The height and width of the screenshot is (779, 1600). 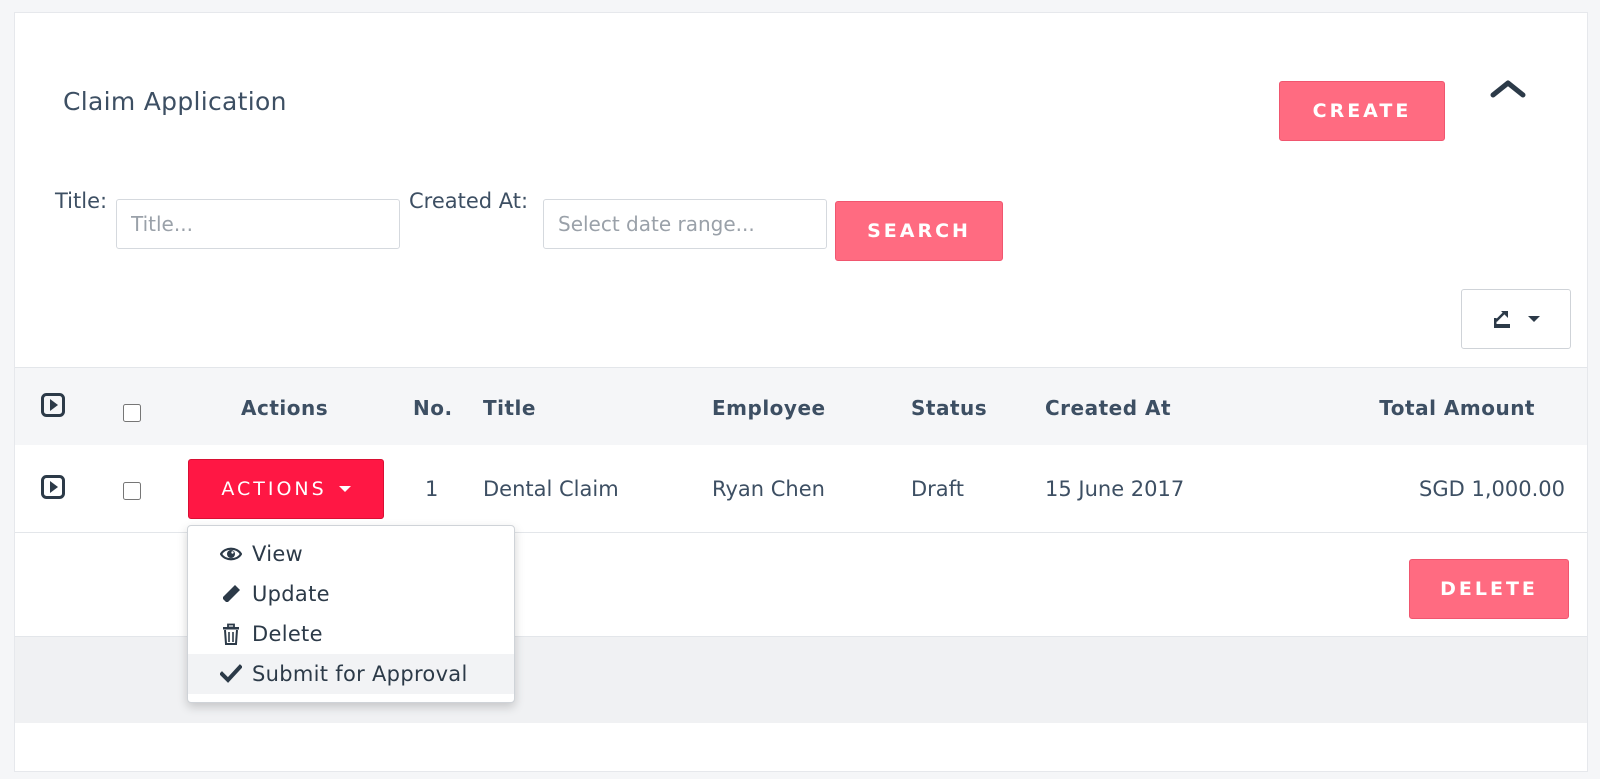 I want to click on menu-item-update: Update, so click(x=351, y=594).